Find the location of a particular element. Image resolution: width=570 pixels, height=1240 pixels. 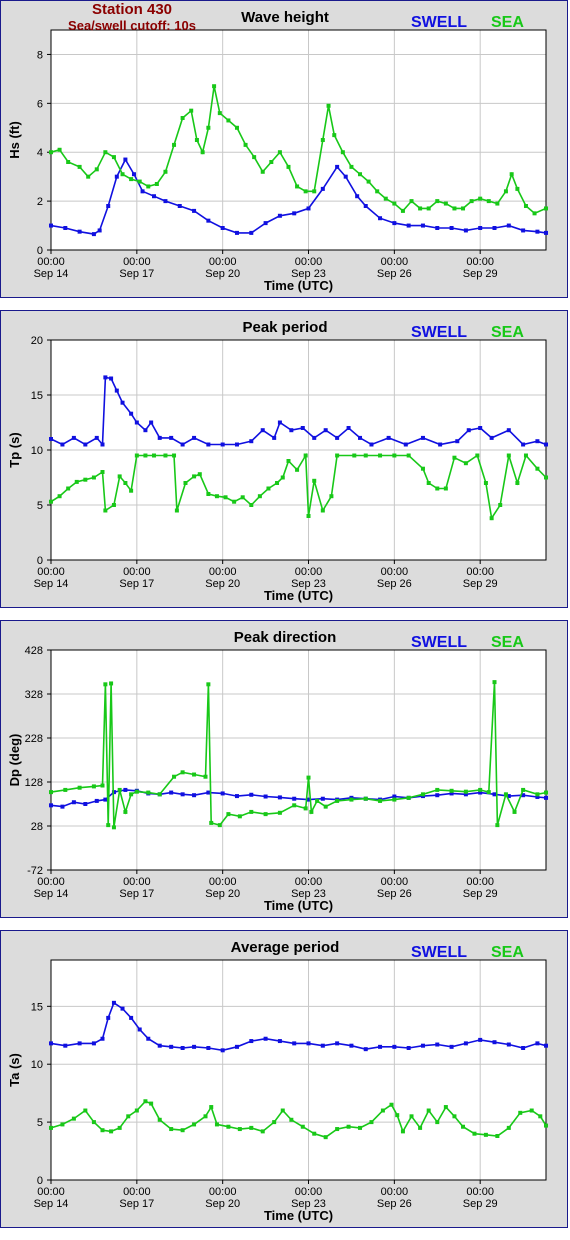

y-tick-label: 4 is located at coordinates (40, 153).